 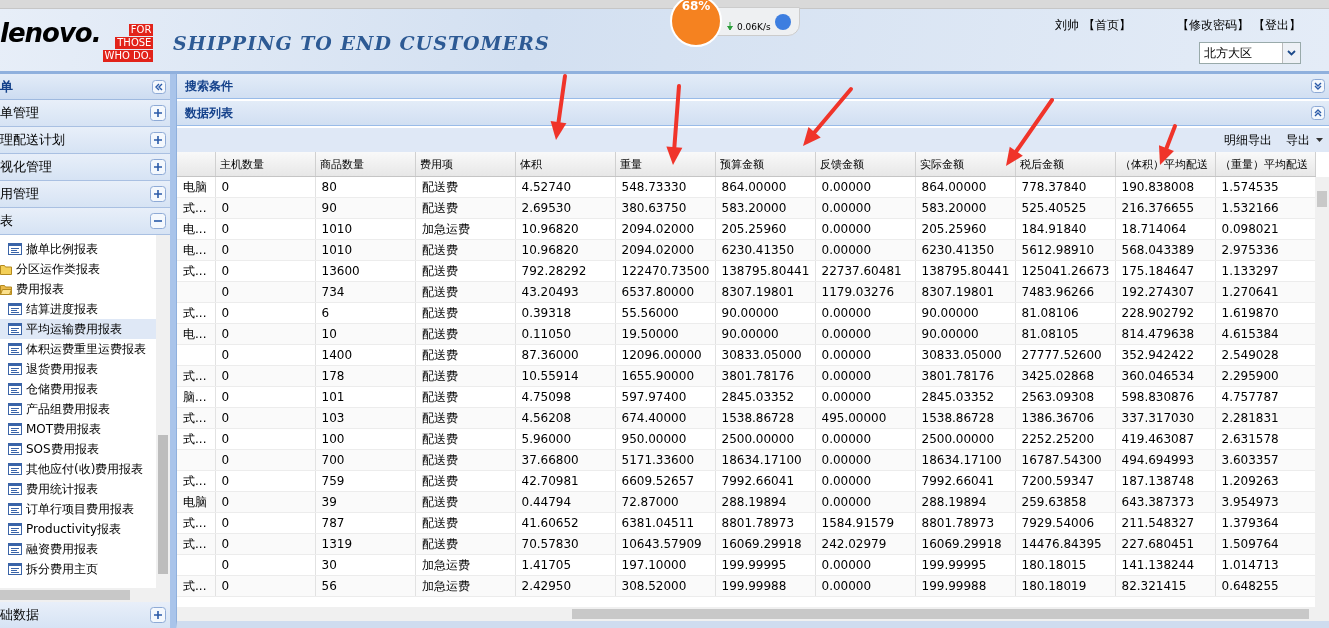 What do you see at coordinates (78, 249) in the screenshot?
I see `tree-item: 撤单比例报表` at bounding box center [78, 249].